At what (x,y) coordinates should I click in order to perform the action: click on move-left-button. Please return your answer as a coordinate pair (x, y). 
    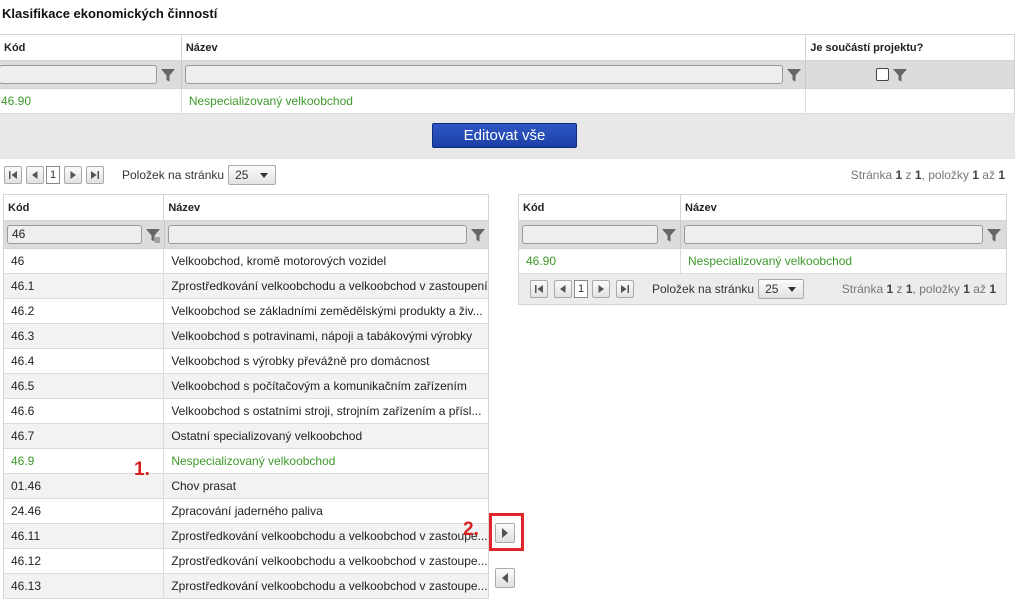
    Looking at the image, I should click on (505, 578).